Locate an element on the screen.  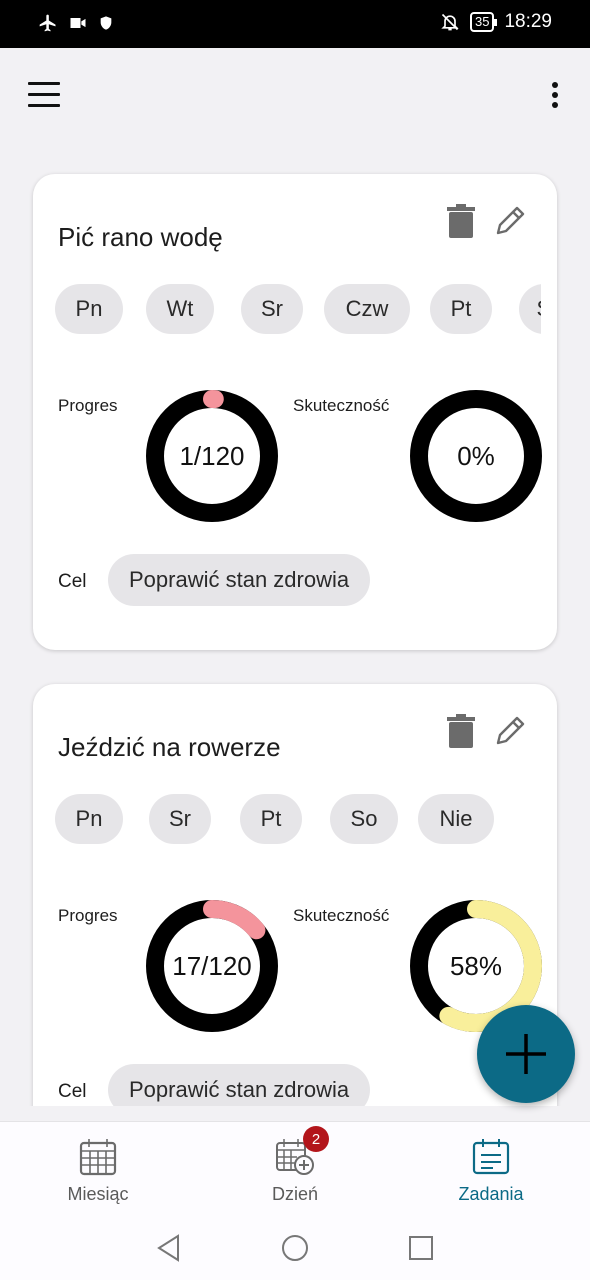
nav-label: Zadania is located at coordinates (491, 1194).